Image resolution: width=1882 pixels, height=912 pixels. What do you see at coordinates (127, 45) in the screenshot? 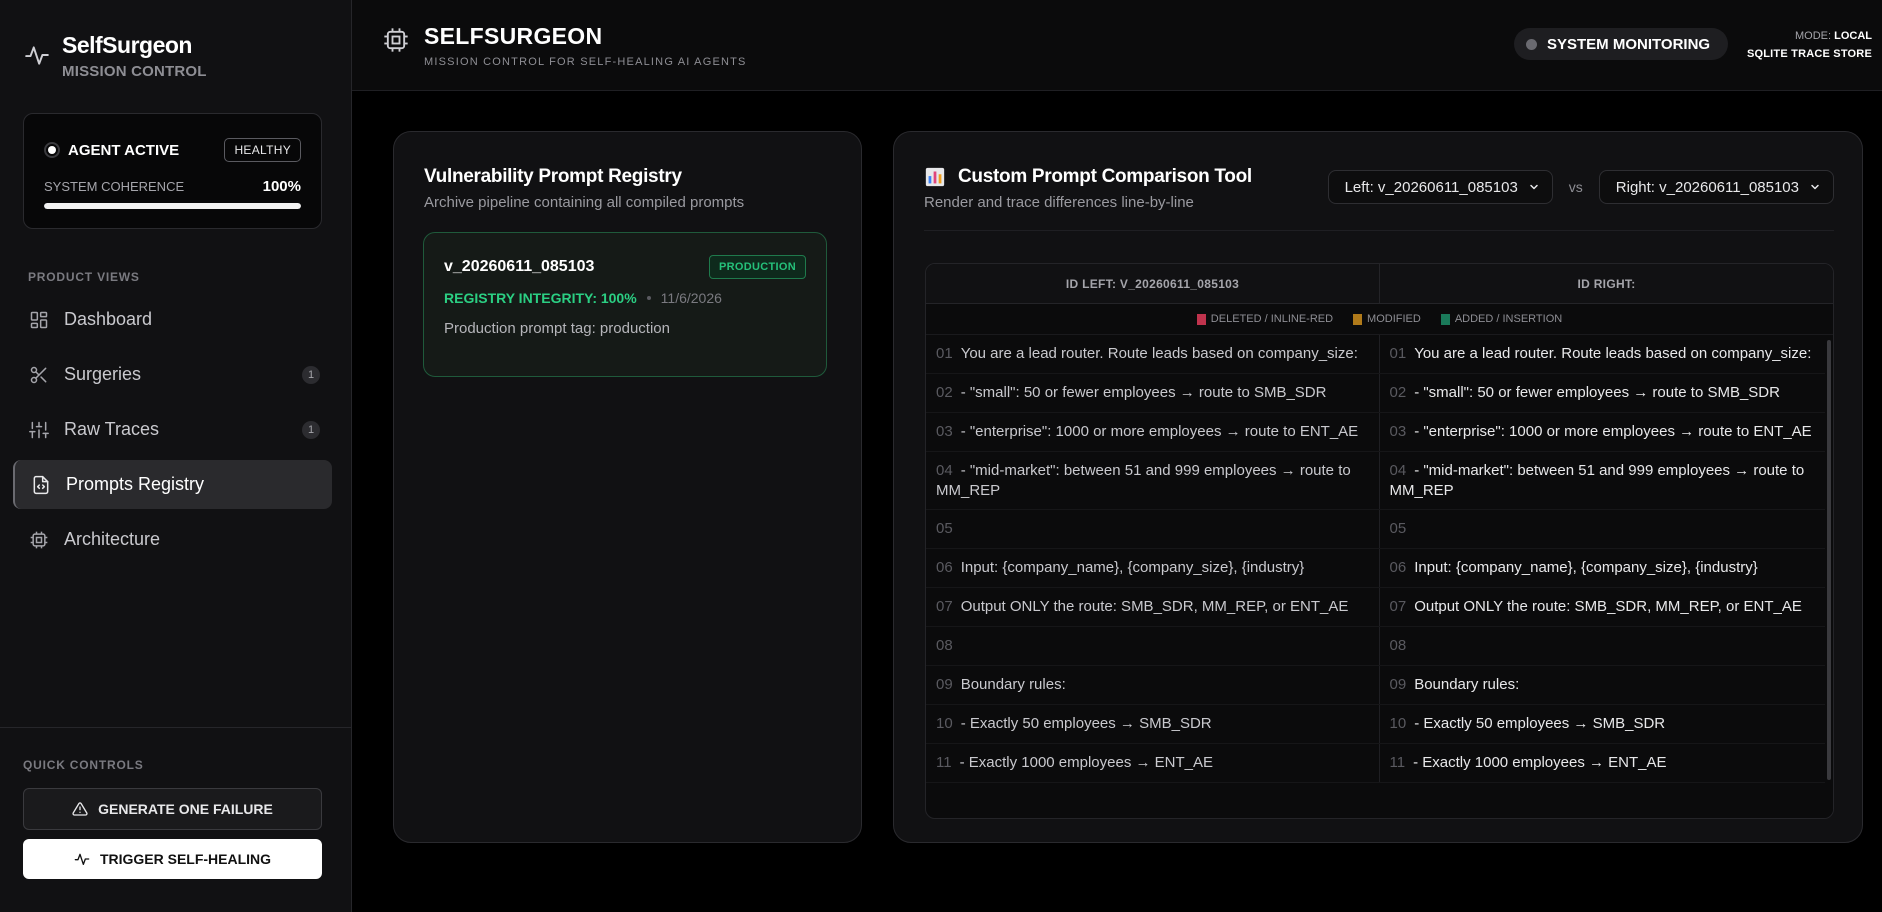
I see `brand-title: SelfSurgeon` at bounding box center [127, 45].